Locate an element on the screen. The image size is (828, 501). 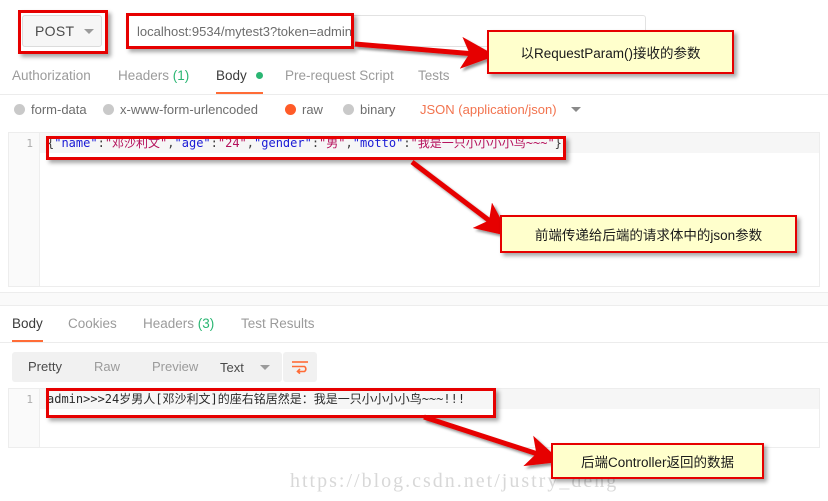
body-type-raw: raw is located at coordinates (304, 109).